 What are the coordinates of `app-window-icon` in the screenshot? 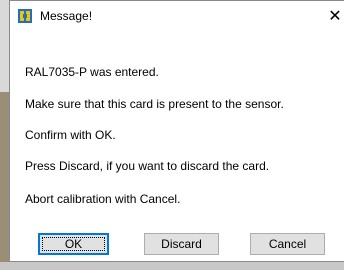 It's located at (25, 16).